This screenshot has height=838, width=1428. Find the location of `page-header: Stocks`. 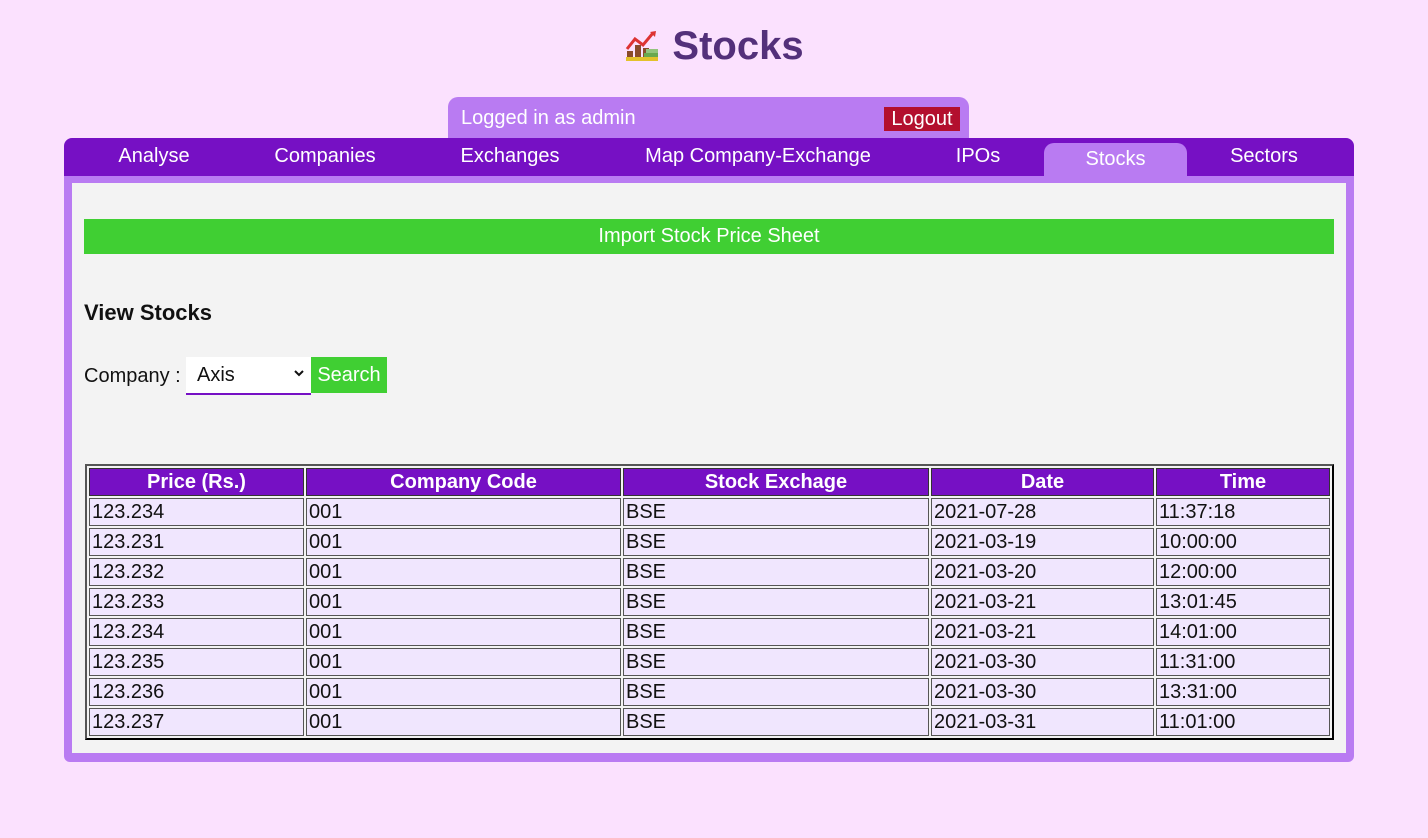

page-header: Stocks is located at coordinates (714, 47).